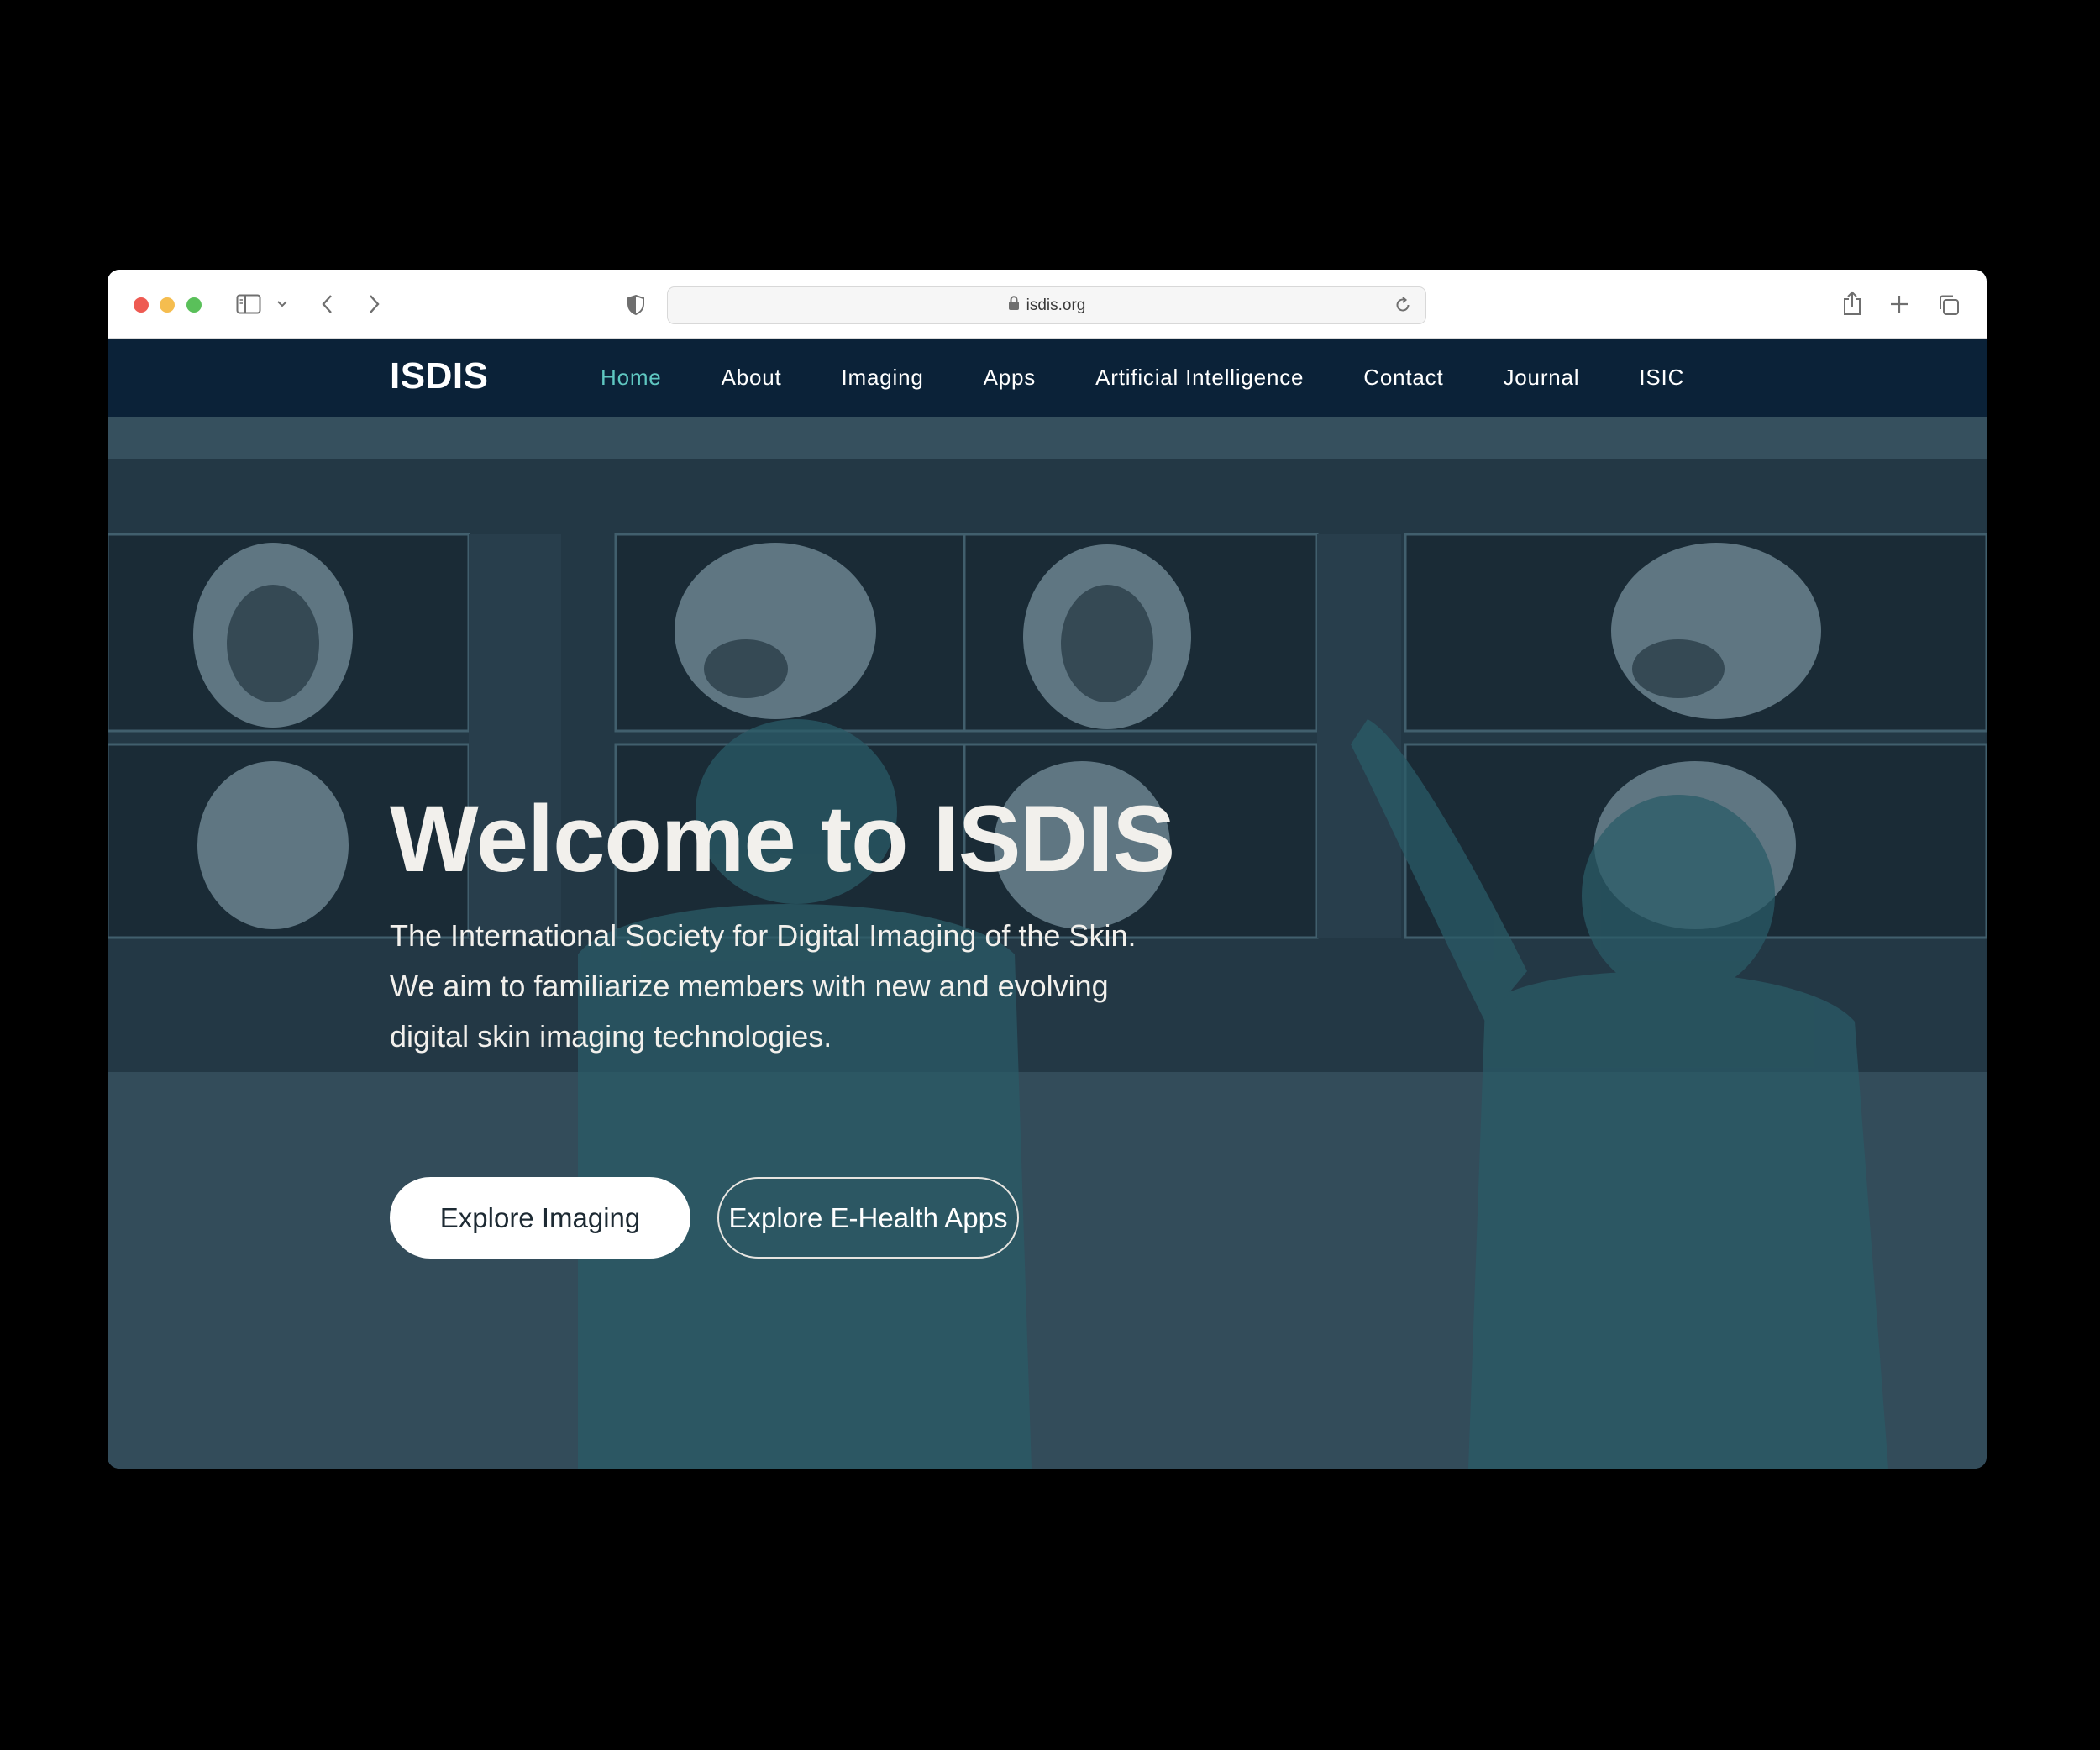  What do you see at coordinates (636, 305) in the screenshot?
I see `shield-icon` at bounding box center [636, 305].